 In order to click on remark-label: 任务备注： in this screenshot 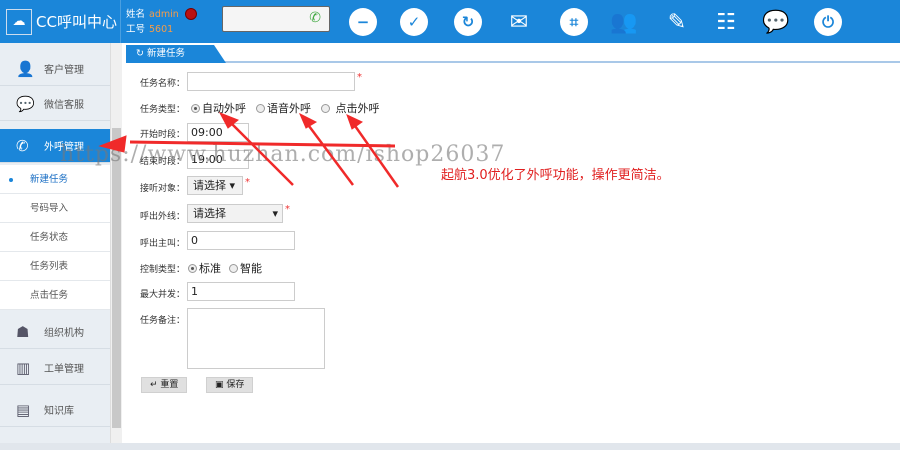, I will do `click(163, 321)`.